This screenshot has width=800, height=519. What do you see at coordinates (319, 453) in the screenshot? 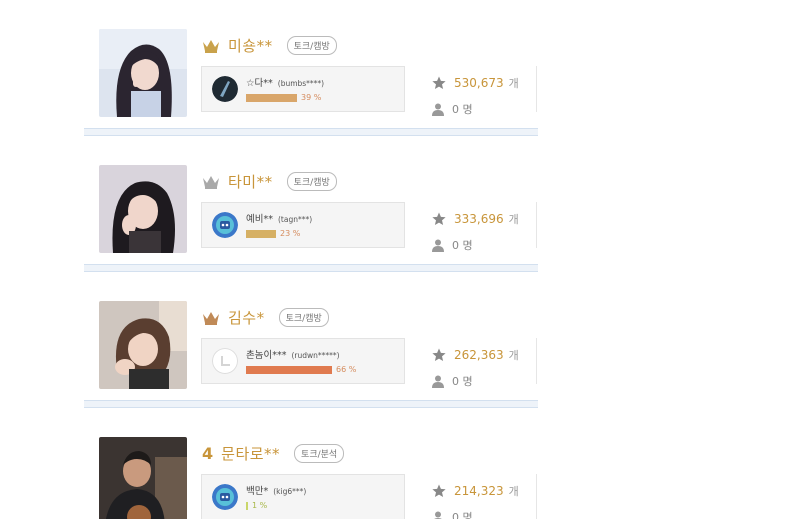
I see `category-tag: 토크/분석` at bounding box center [319, 453].